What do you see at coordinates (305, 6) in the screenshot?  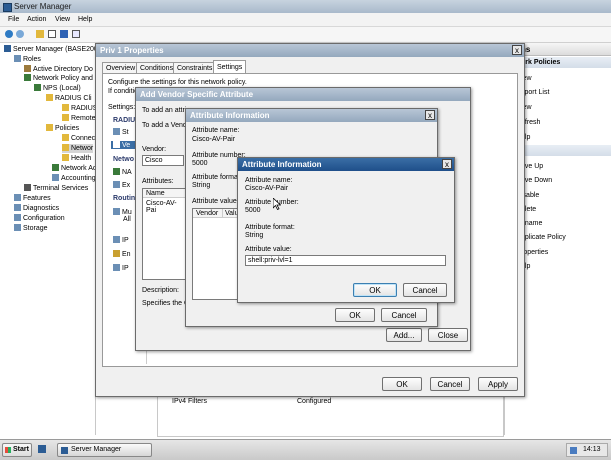 I see `main-titlebar: Server Manager` at bounding box center [305, 6].